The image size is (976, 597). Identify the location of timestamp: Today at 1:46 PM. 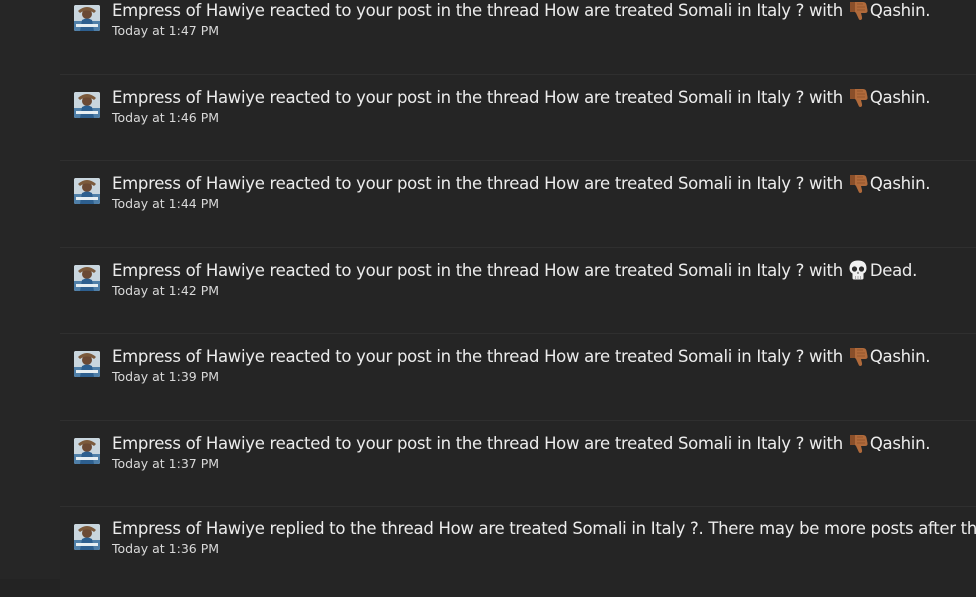
(166, 117).